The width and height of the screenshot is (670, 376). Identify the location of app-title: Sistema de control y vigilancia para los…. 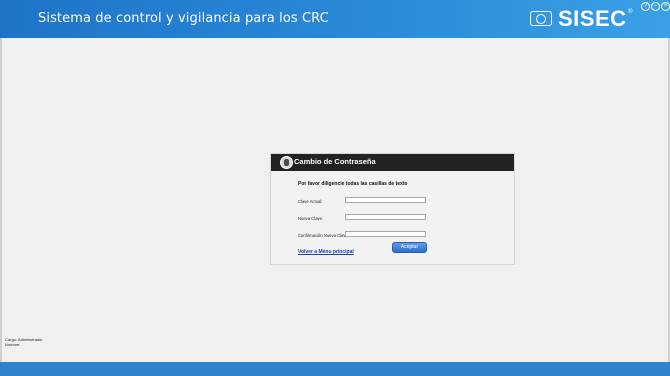
(183, 18).